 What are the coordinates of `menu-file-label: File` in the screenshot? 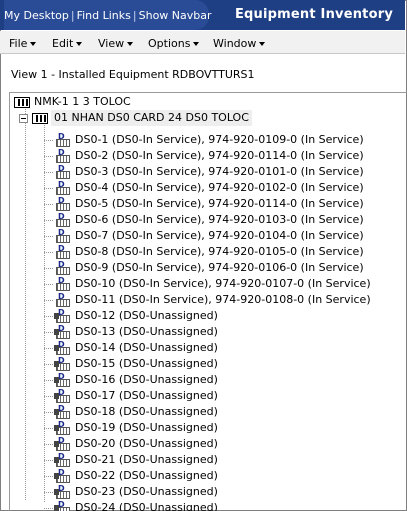 It's located at (18, 43).